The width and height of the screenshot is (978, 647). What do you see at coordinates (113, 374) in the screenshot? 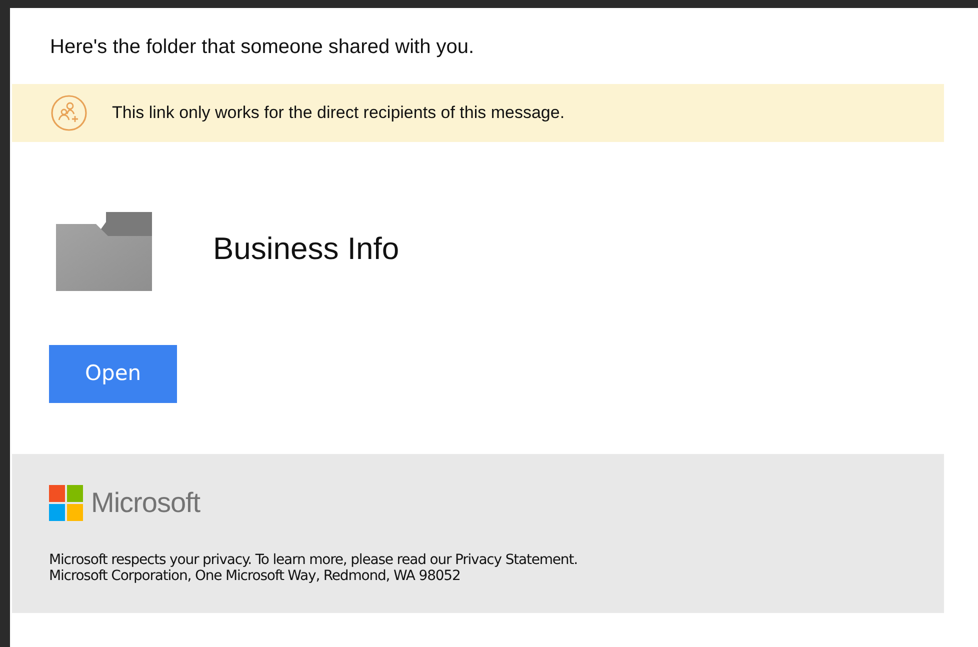
I see `open-button: Open` at bounding box center [113, 374].